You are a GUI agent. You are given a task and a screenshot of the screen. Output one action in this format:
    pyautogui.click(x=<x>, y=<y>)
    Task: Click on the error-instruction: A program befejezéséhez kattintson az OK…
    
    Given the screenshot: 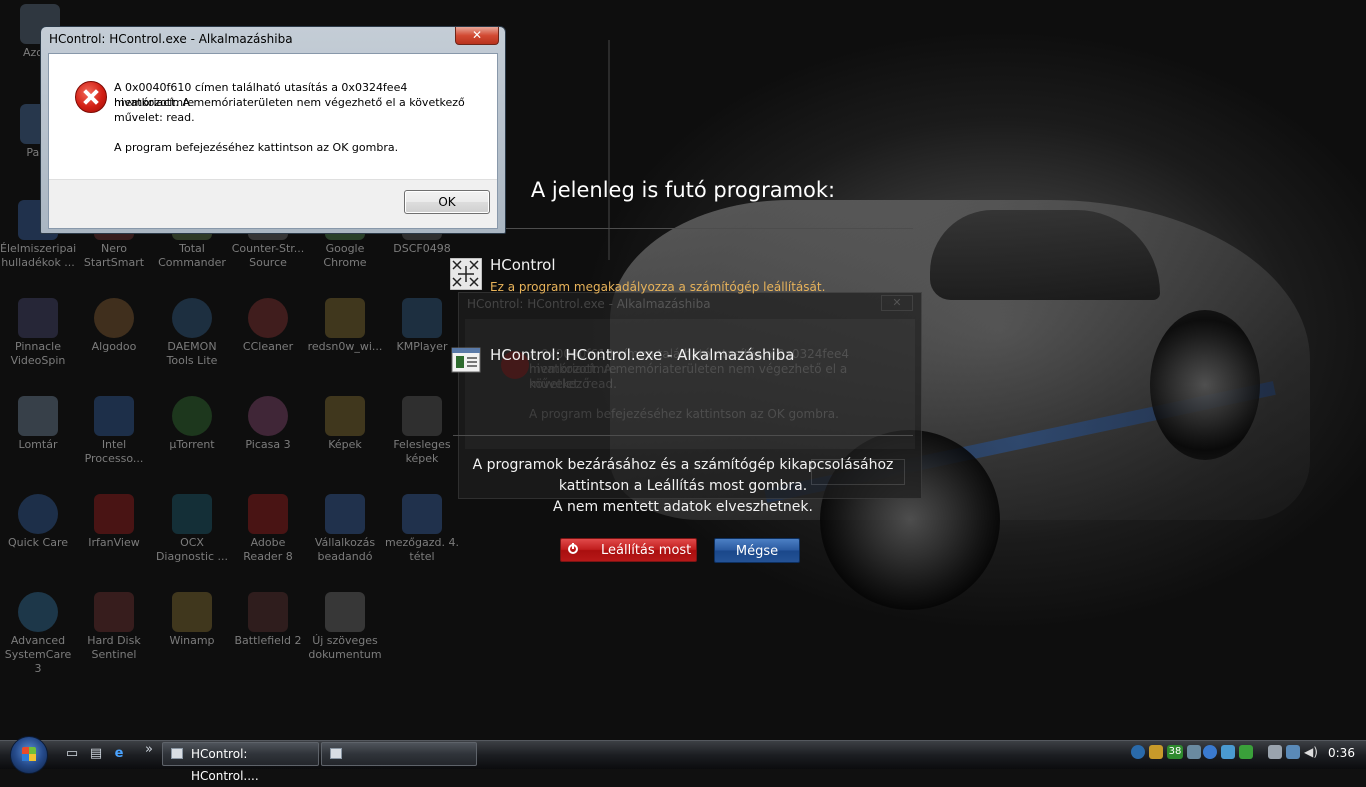 What is the action you would take?
    pyautogui.click(x=256, y=147)
    